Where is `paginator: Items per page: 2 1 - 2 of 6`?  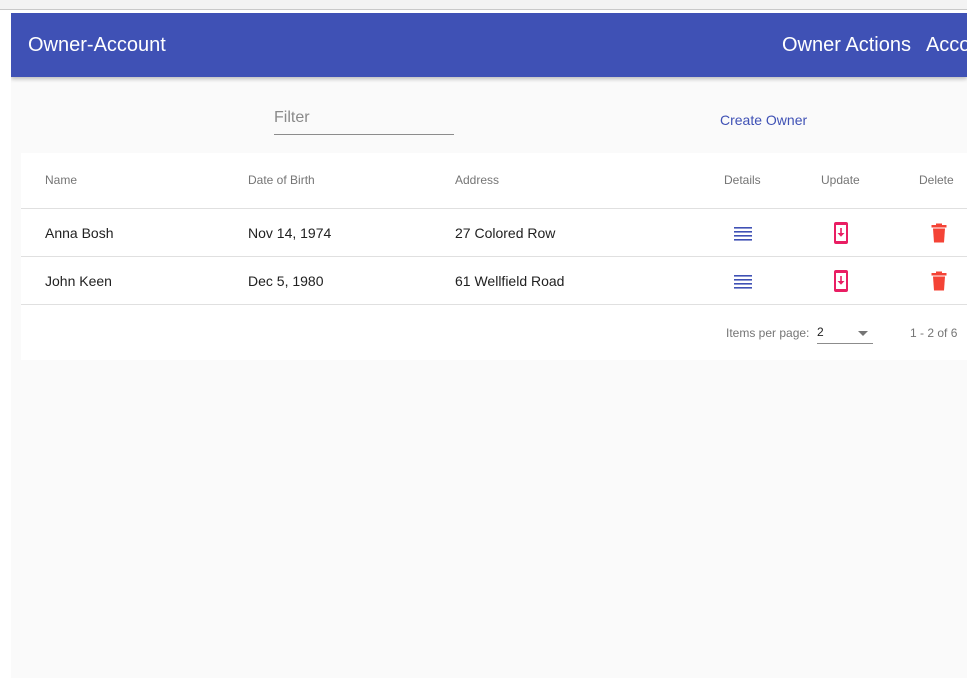 paginator: Items per page: 2 1 - 2 of 6 is located at coordinates (494, 332).